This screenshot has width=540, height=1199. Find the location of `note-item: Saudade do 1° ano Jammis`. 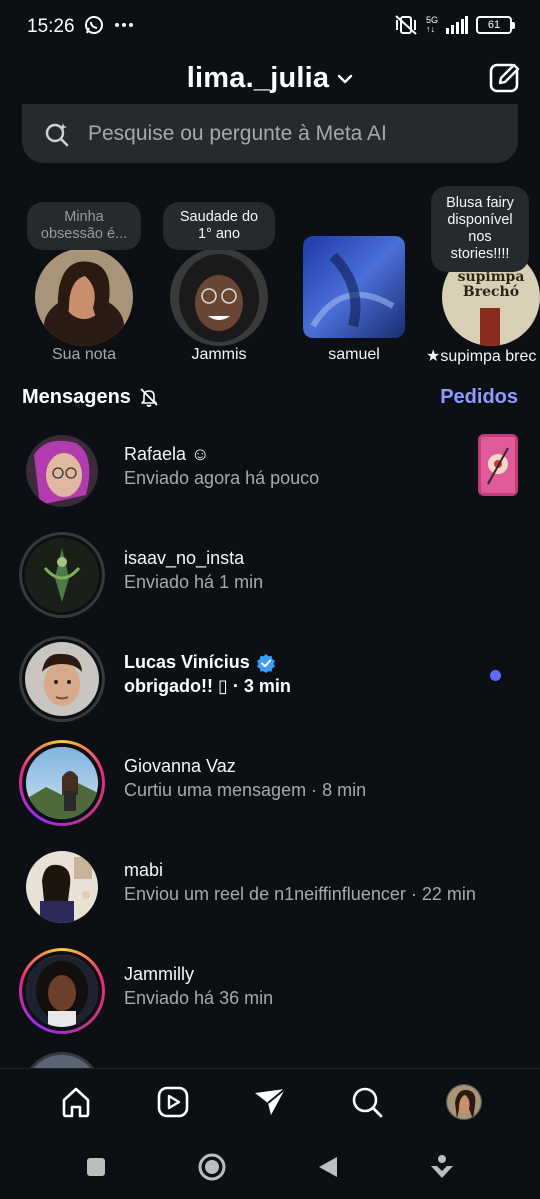

note-item: Saudade do 1° ano Jammis is located at coordinates (219, 281).